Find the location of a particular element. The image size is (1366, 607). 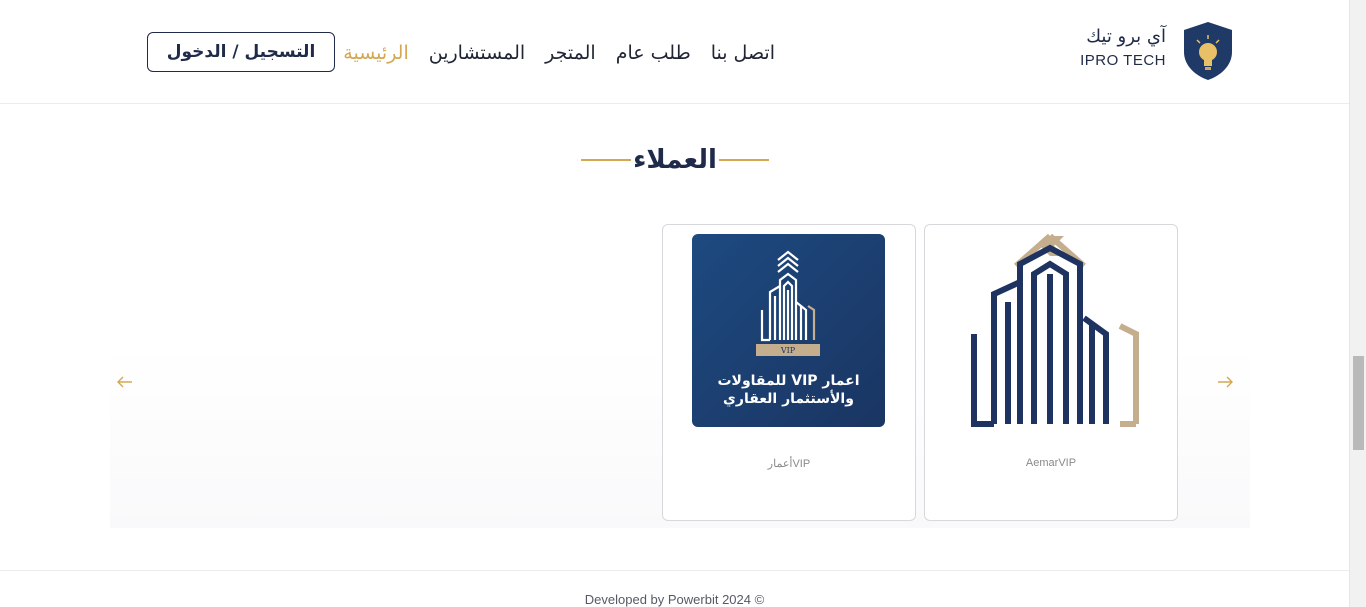

footer-credit: Developed by Powerbit 2024 © is located at coordinates (674, 599).